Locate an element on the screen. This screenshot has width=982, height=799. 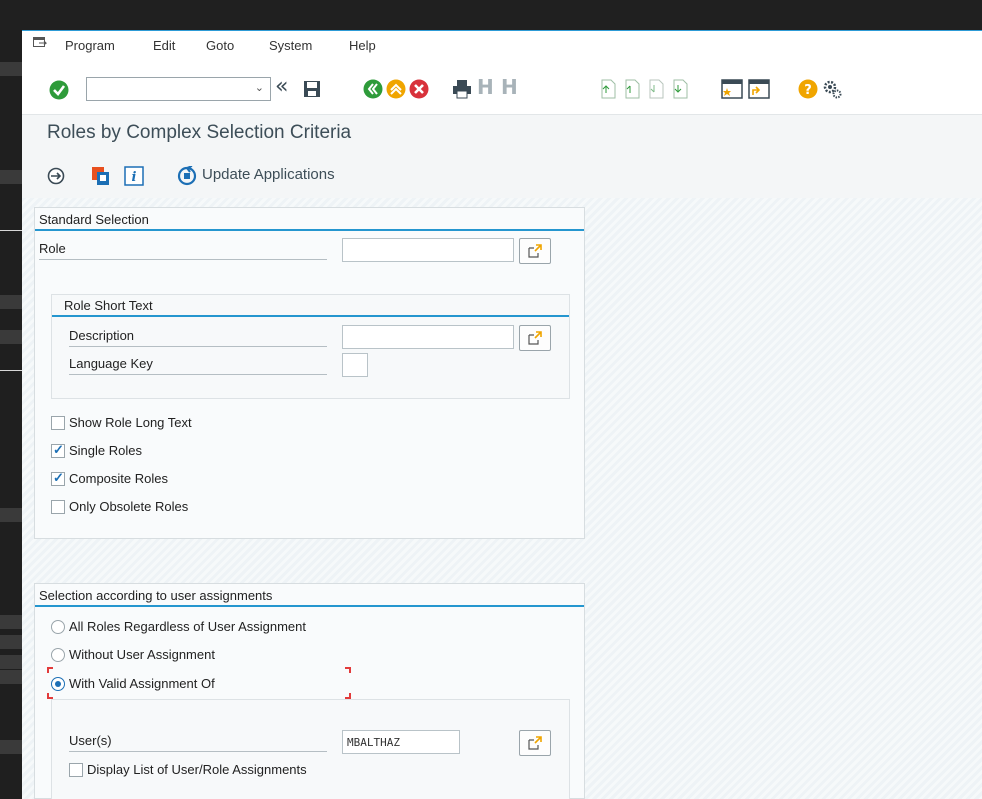
radio-with-valid-assignment: With Valid Assignment Of is located at coordinates (211, 684).